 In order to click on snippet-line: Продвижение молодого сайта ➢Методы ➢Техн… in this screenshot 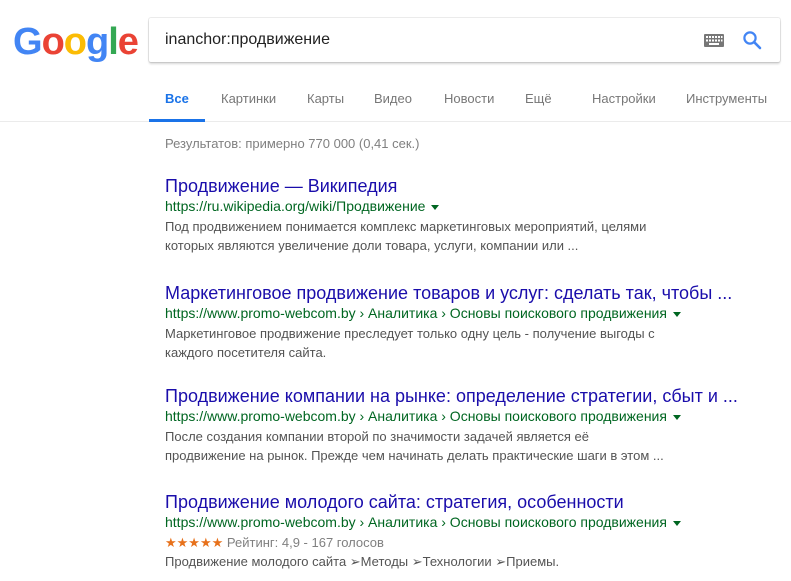, I will do `click(362, 561)`.